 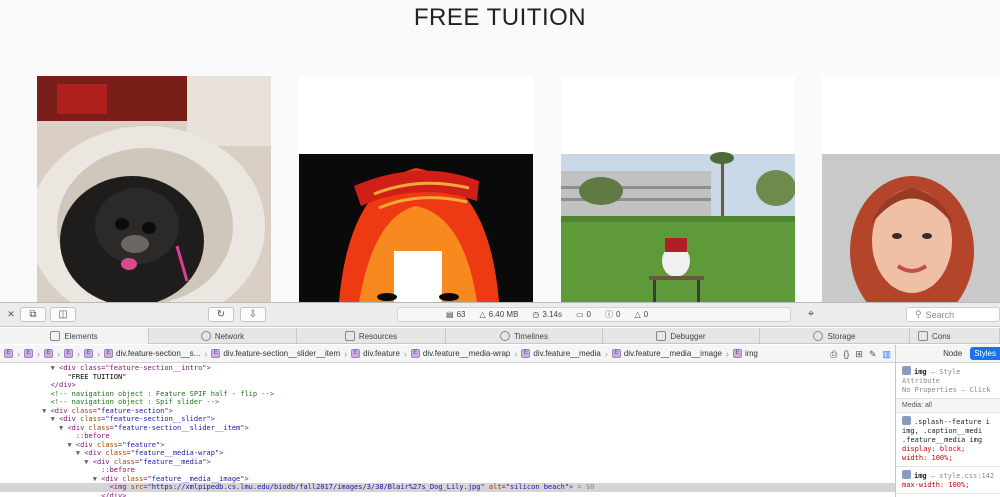 I want to click on tab-node: Node, so click(x=952, y=353).